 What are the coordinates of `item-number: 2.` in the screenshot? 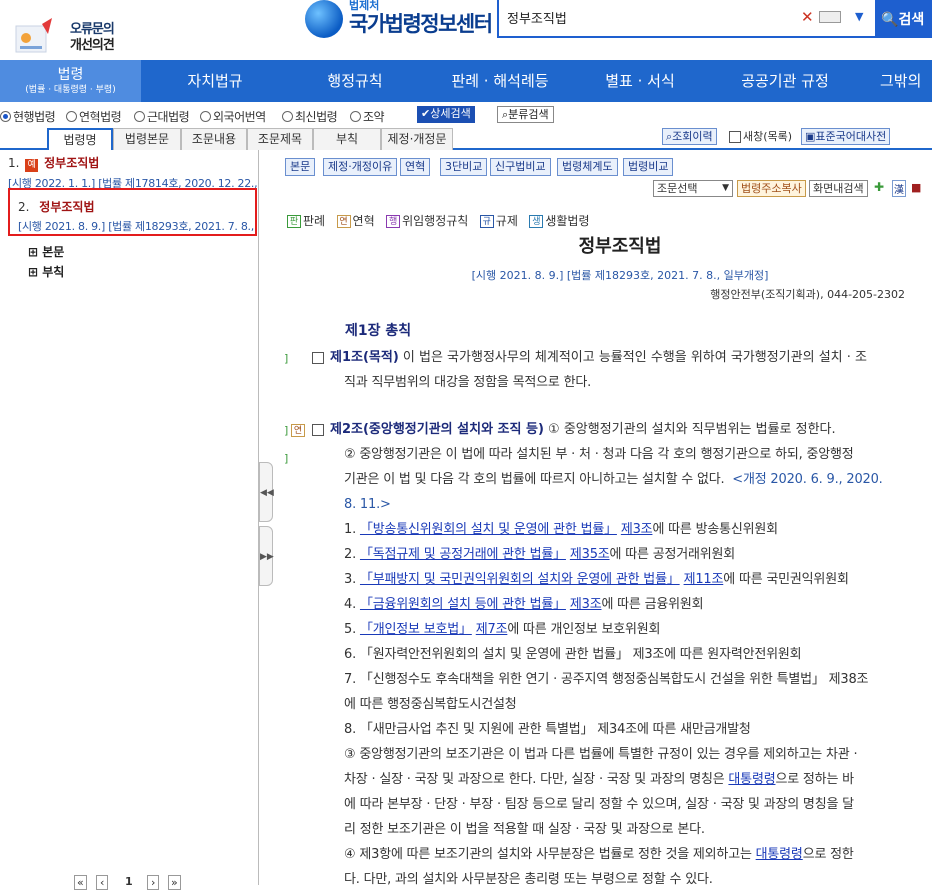 It's located at (350, 554).